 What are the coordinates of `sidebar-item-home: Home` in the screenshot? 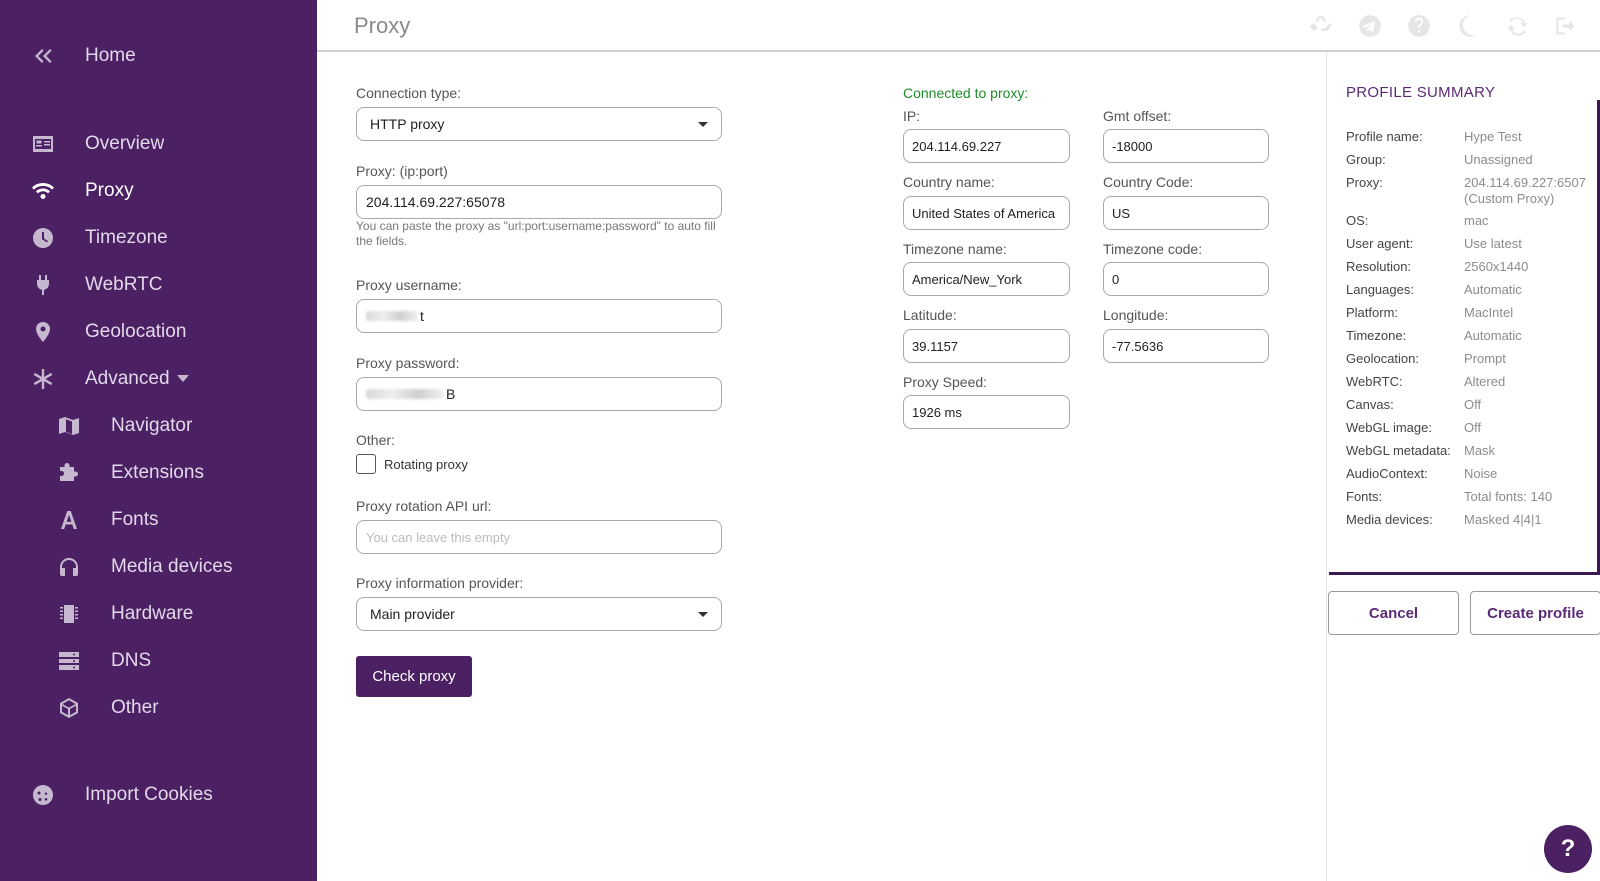 It's located at (158, 56).